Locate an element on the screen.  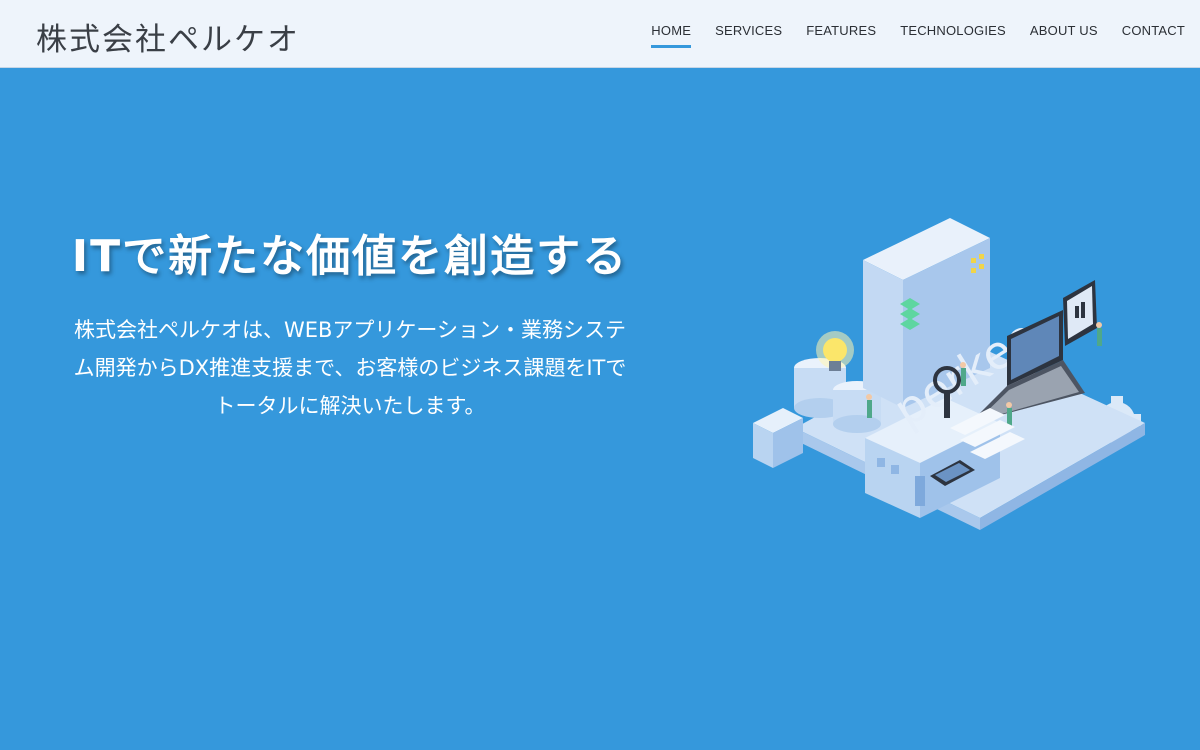
tablet-icon is located at coordinates (1080, 313).